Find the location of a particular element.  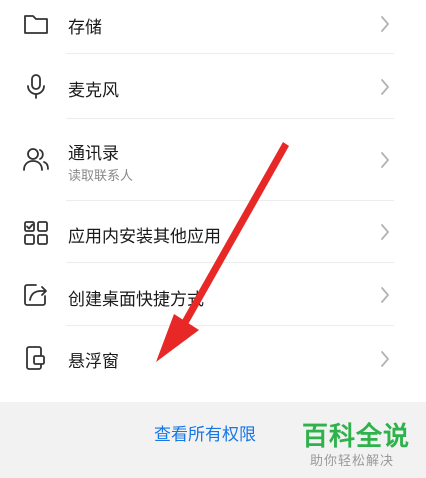

permission-title: 创建桌面快捷方式 is located at coordinates (136, 300).